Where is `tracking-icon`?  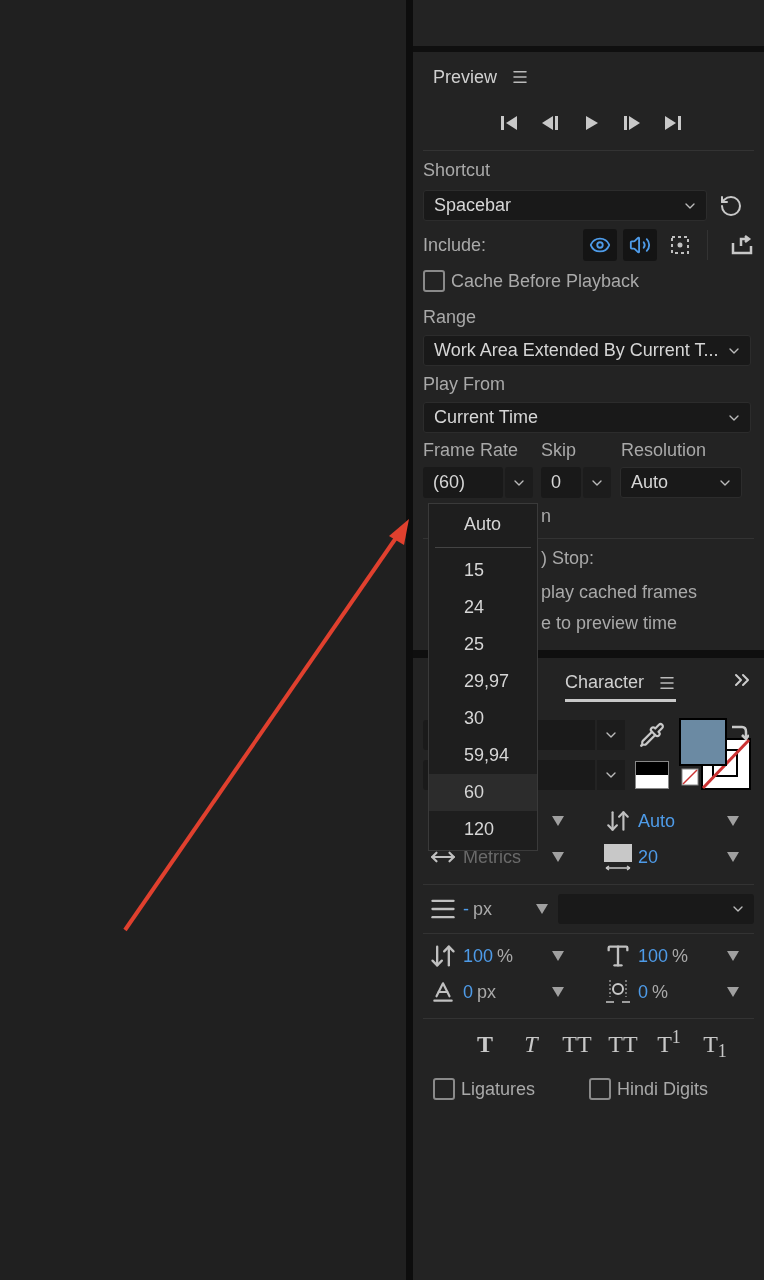 tracking-icon is located at coordinates (618, 857).